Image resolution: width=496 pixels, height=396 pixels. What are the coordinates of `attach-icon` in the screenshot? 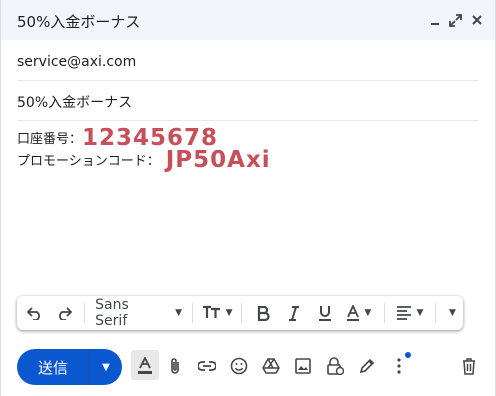 It's located at (175, 366).